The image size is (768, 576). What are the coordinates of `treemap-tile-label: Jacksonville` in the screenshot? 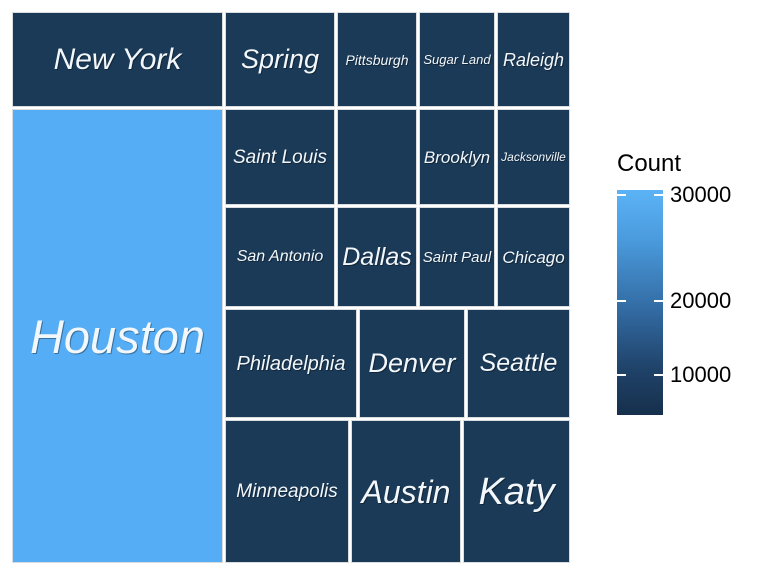 It's located at (533, 157).